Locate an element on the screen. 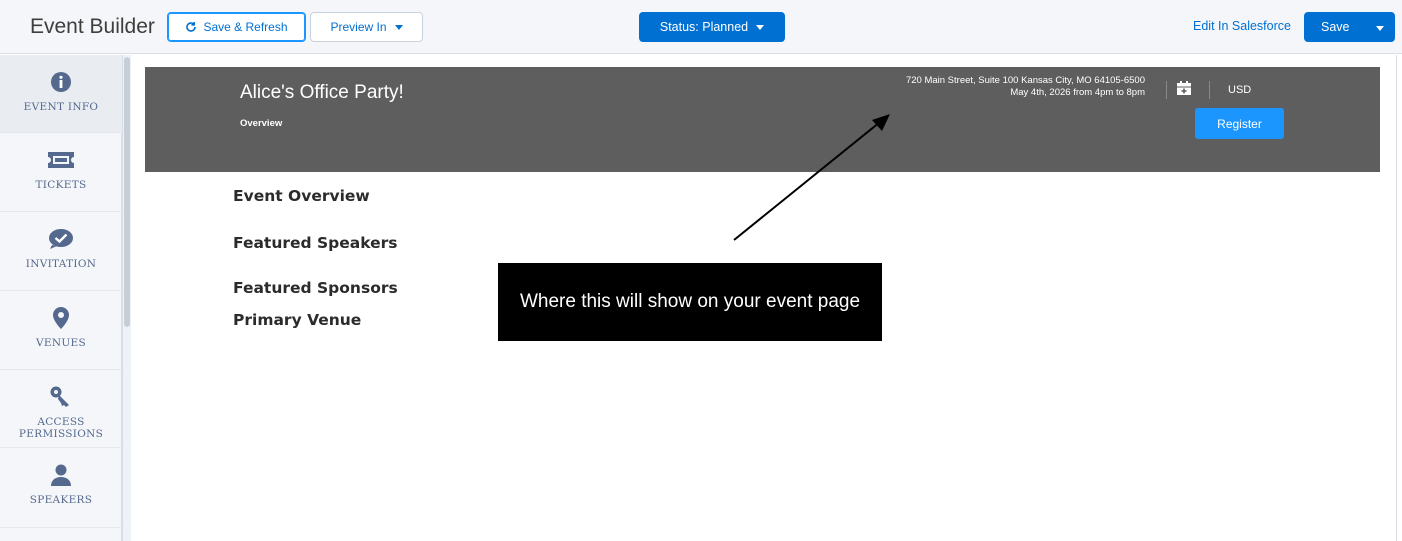 This screenshot has height=541, width=1402. register-button: Register is located at coordinates (1239, 123).